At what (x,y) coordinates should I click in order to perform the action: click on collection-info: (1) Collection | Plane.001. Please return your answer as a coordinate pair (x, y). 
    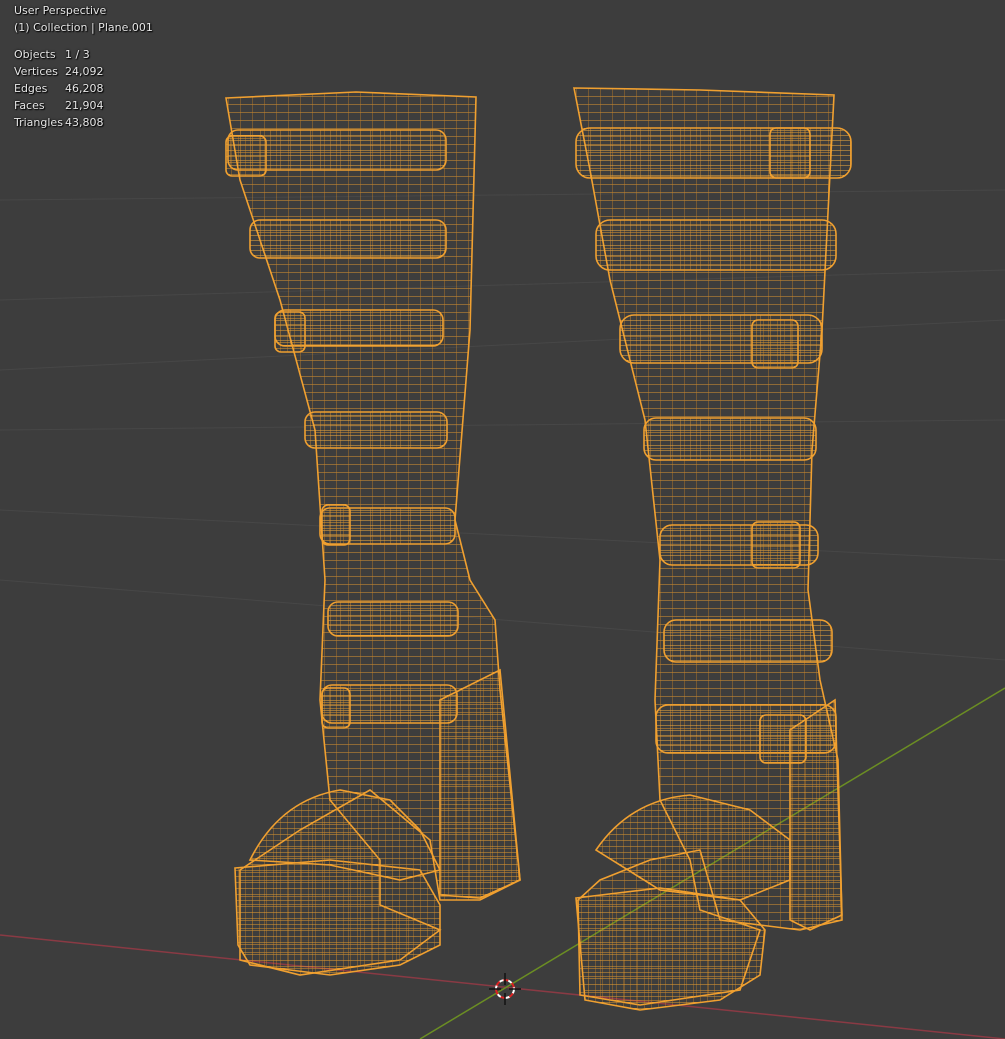
    Looking at the image, I should click on (83, 27).